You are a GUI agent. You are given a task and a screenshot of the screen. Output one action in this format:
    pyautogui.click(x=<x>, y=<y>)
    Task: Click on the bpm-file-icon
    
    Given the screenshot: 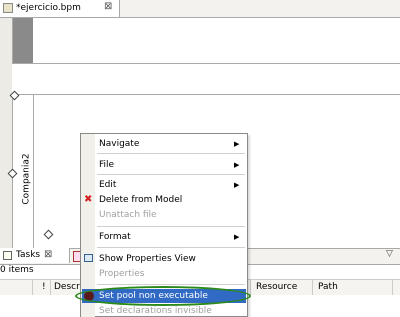 What is the action you would take?
    pyautogui.click(x=8, y=8)
    